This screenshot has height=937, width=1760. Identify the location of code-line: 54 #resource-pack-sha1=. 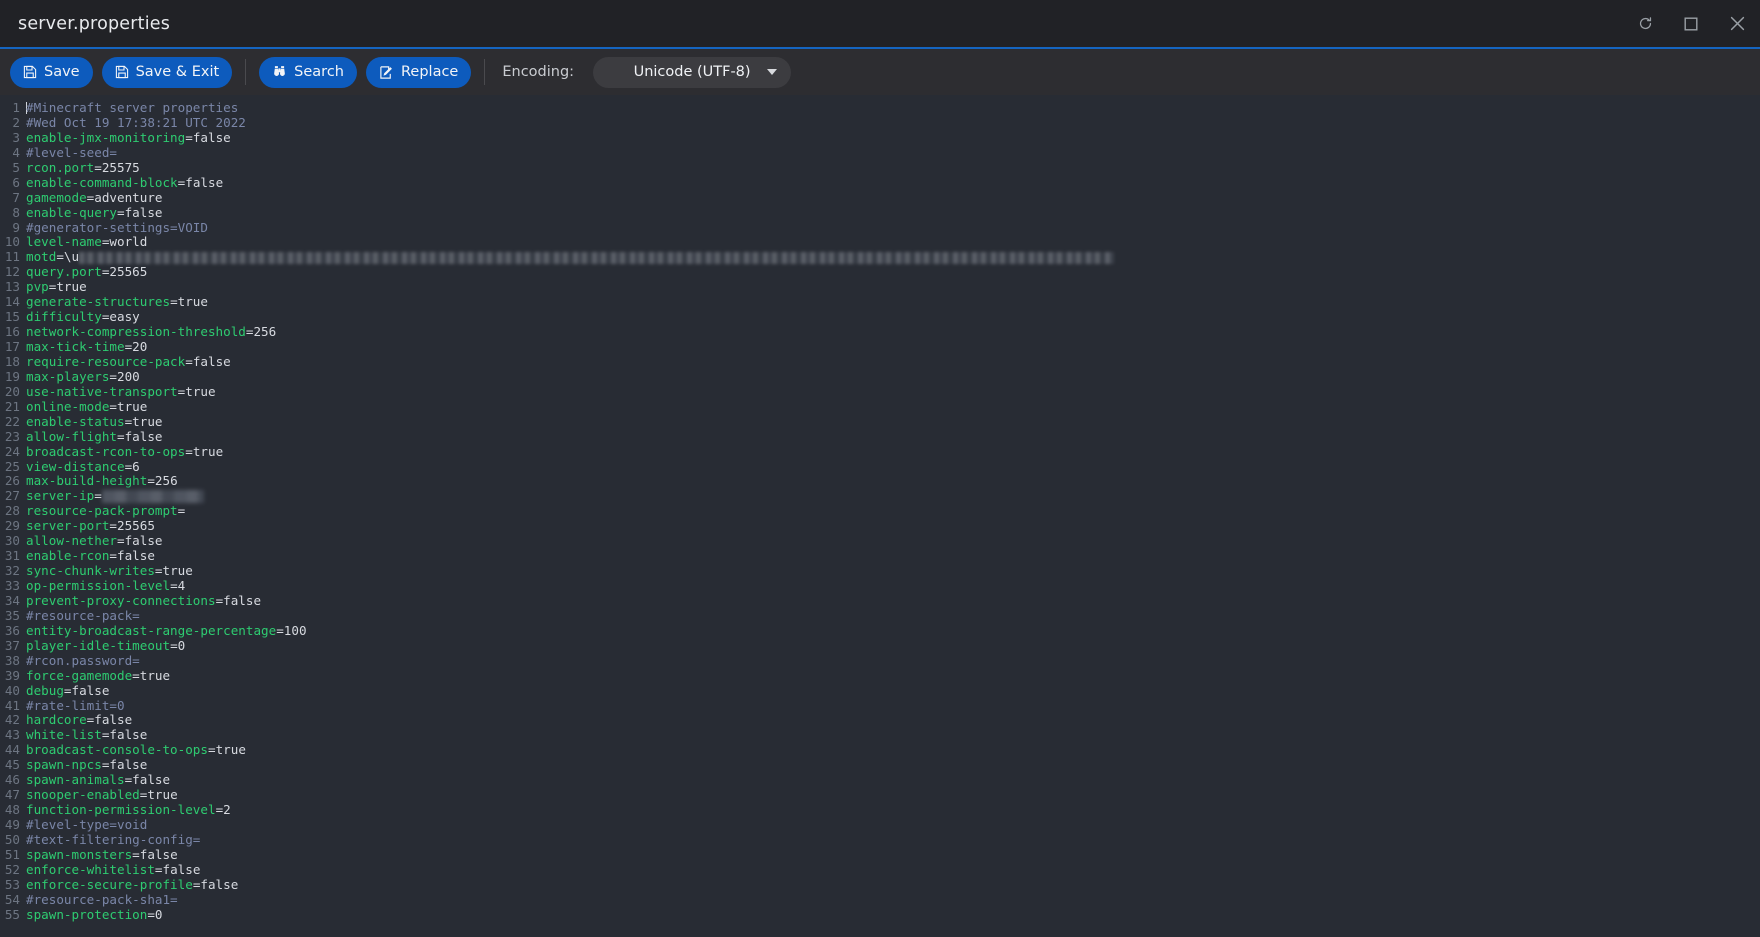
(880, 900).